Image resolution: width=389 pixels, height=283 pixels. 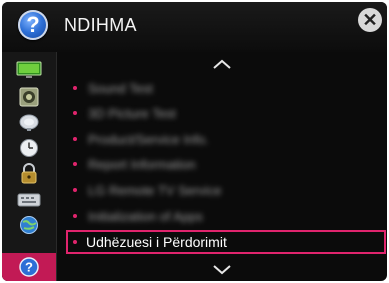 What do you see at coordinates (226, 139) in the screenshot?
I see `list-item: Product/Service Info.` at bounding box center [226, 139].